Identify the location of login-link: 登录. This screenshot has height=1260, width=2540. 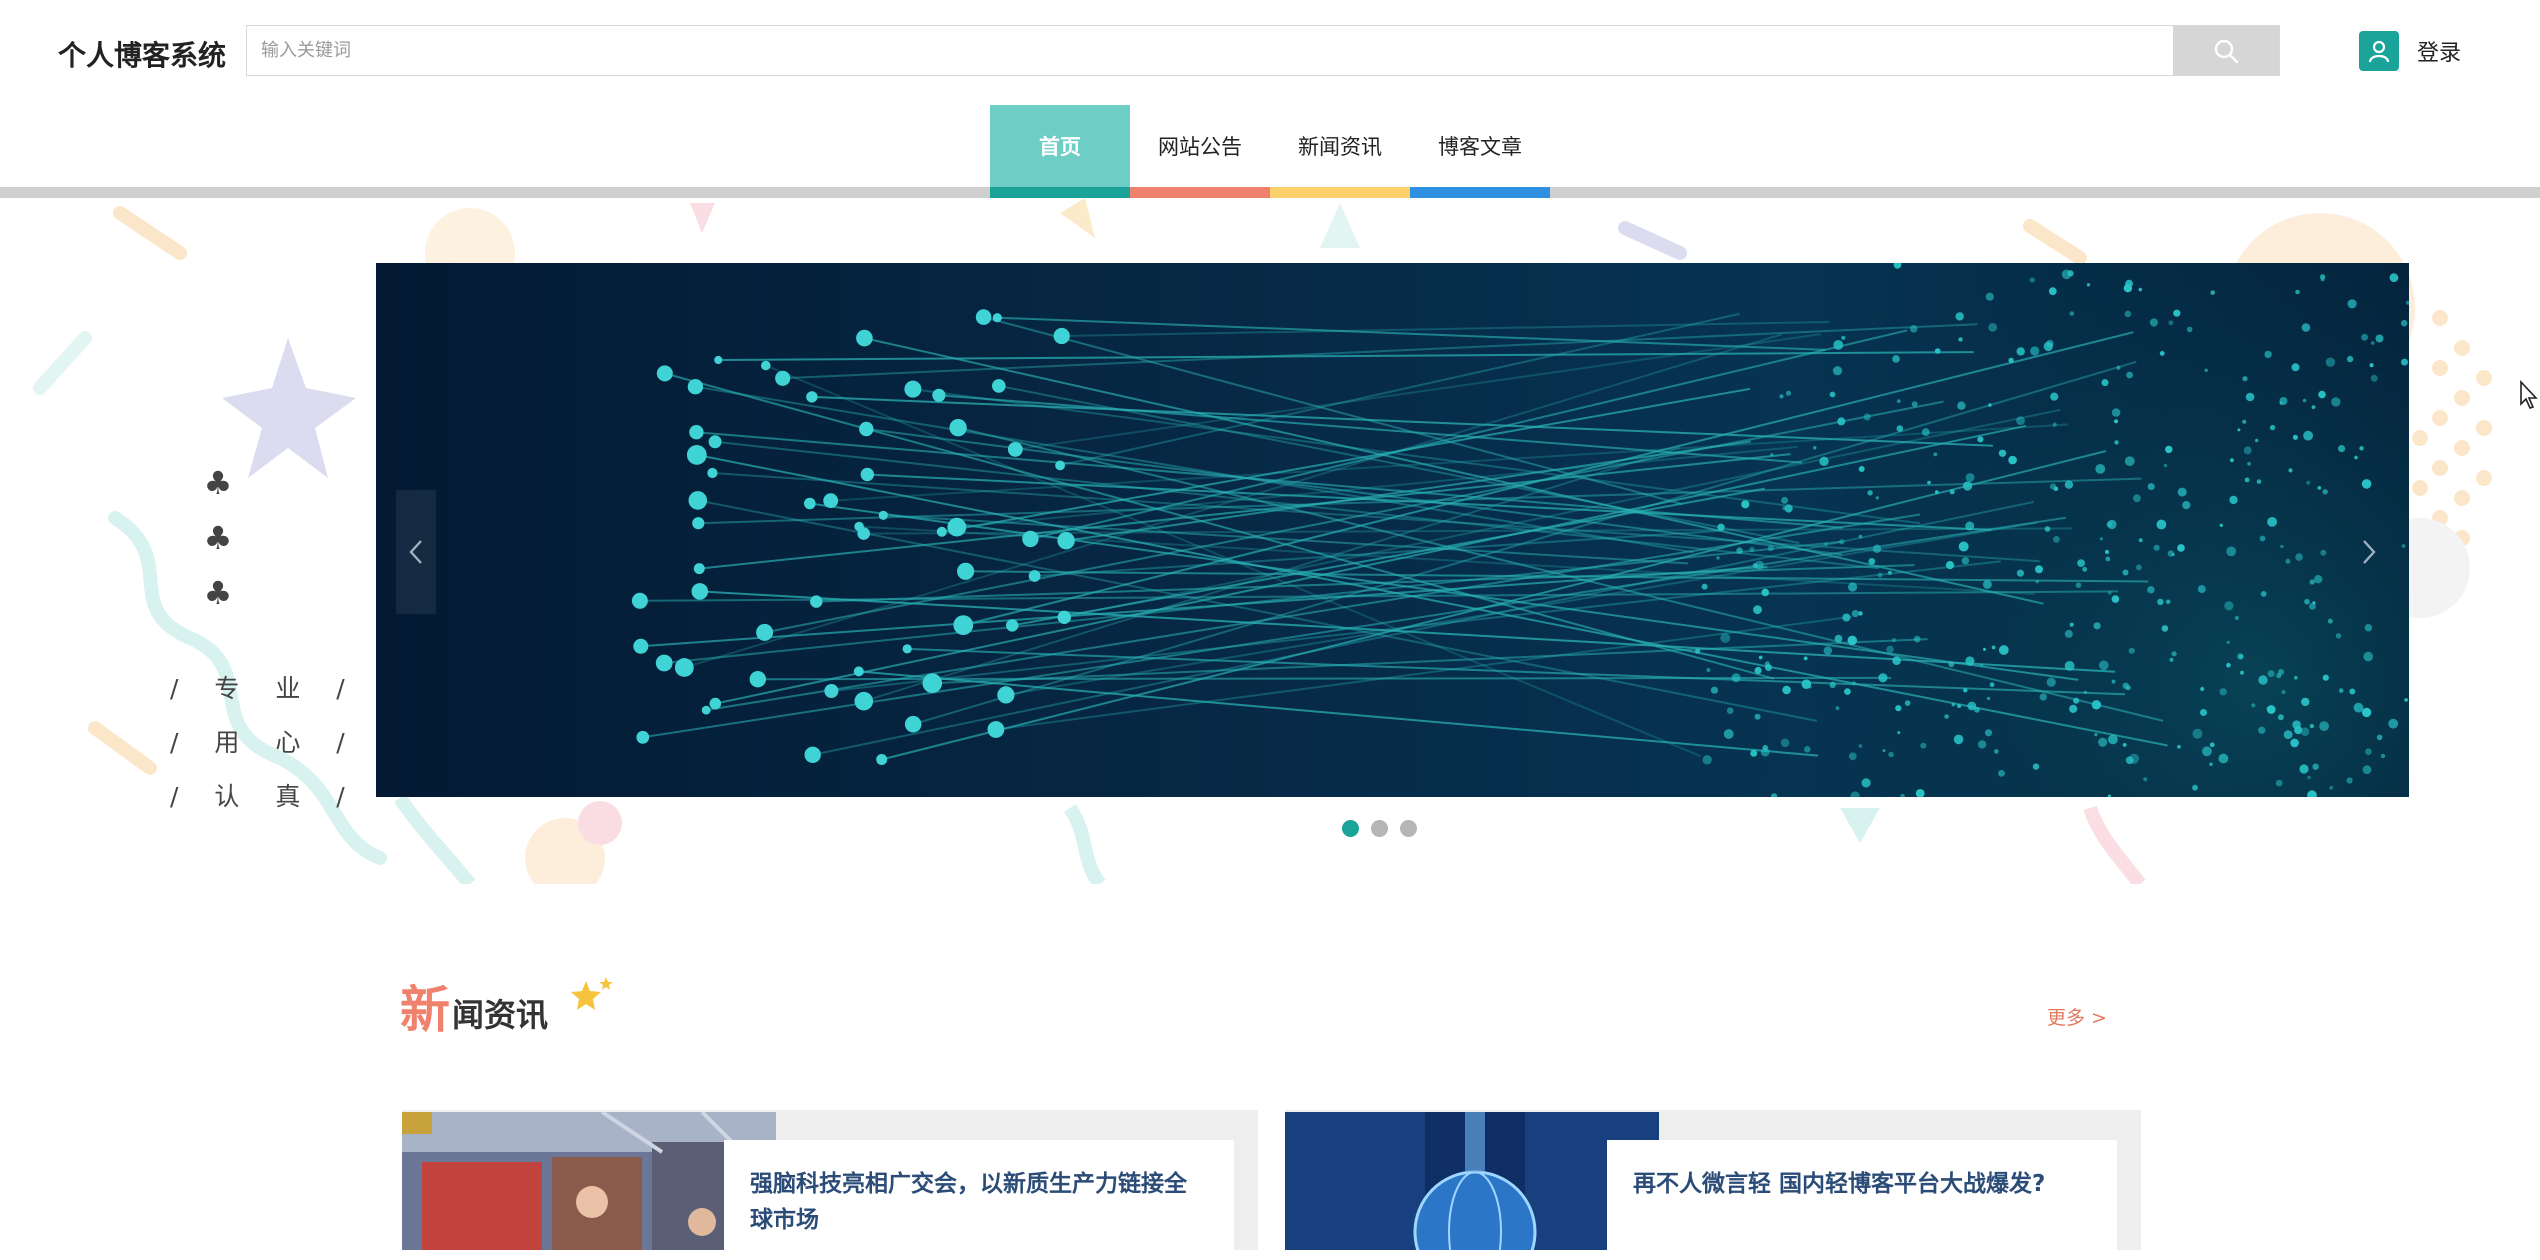
(2410, 51).